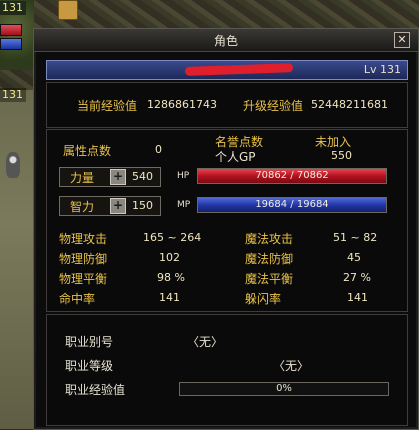 The width and height of the screenshot is (419, 430). I want to click on hit-rate-value: 141, so click(169, 297).